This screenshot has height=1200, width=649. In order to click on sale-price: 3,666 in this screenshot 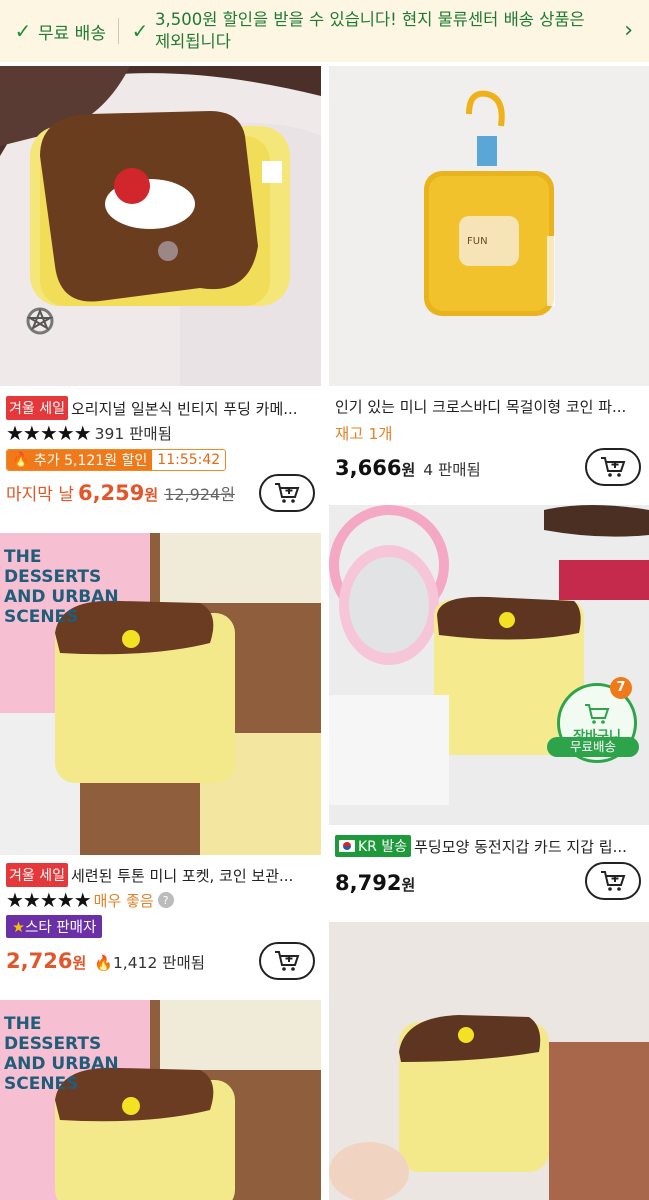, I will do `click(368, 468)`.